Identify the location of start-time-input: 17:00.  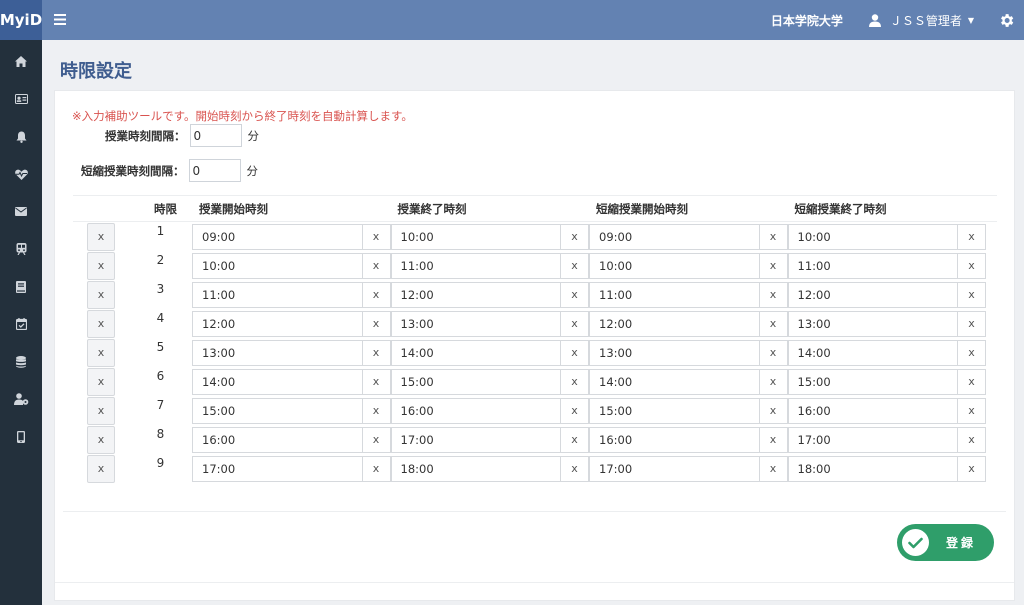
(277, 468).